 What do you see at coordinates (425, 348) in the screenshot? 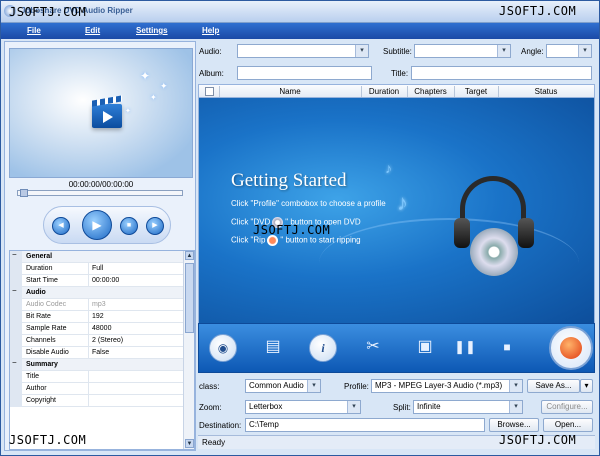
I see `snapshot-button: ▣` at bounding box center [425, 348].